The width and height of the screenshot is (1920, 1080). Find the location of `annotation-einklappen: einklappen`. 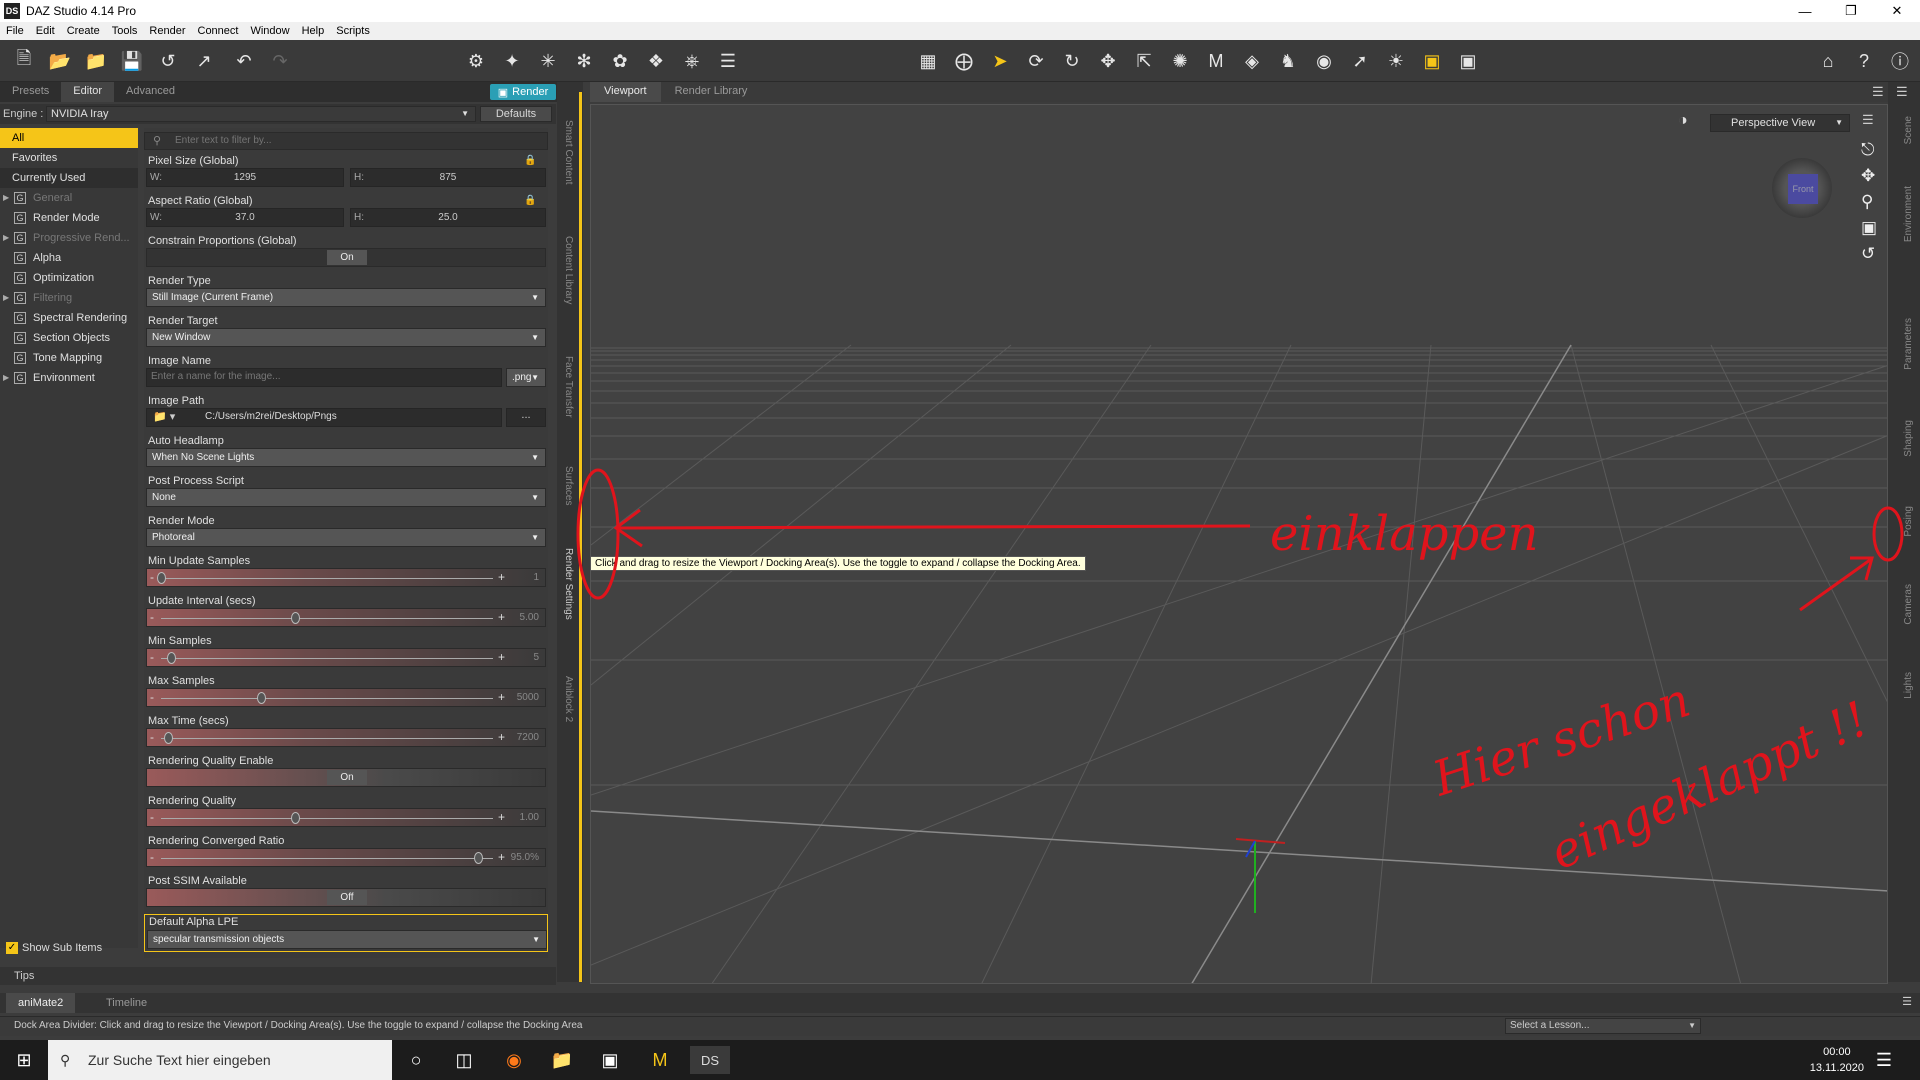

annotation-einklappen: einklappen is located at coordinates (1404, 534).